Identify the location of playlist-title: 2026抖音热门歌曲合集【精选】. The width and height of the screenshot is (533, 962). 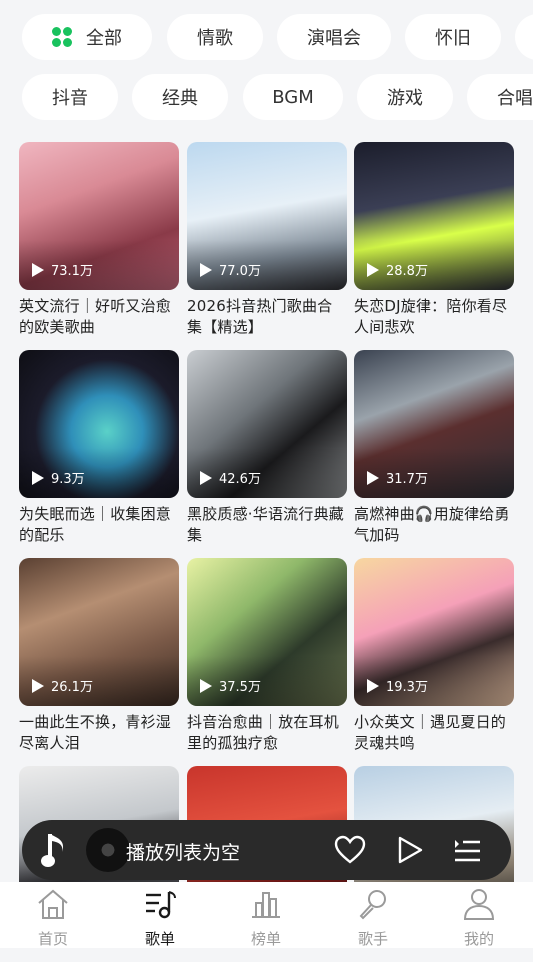
(267, 317).